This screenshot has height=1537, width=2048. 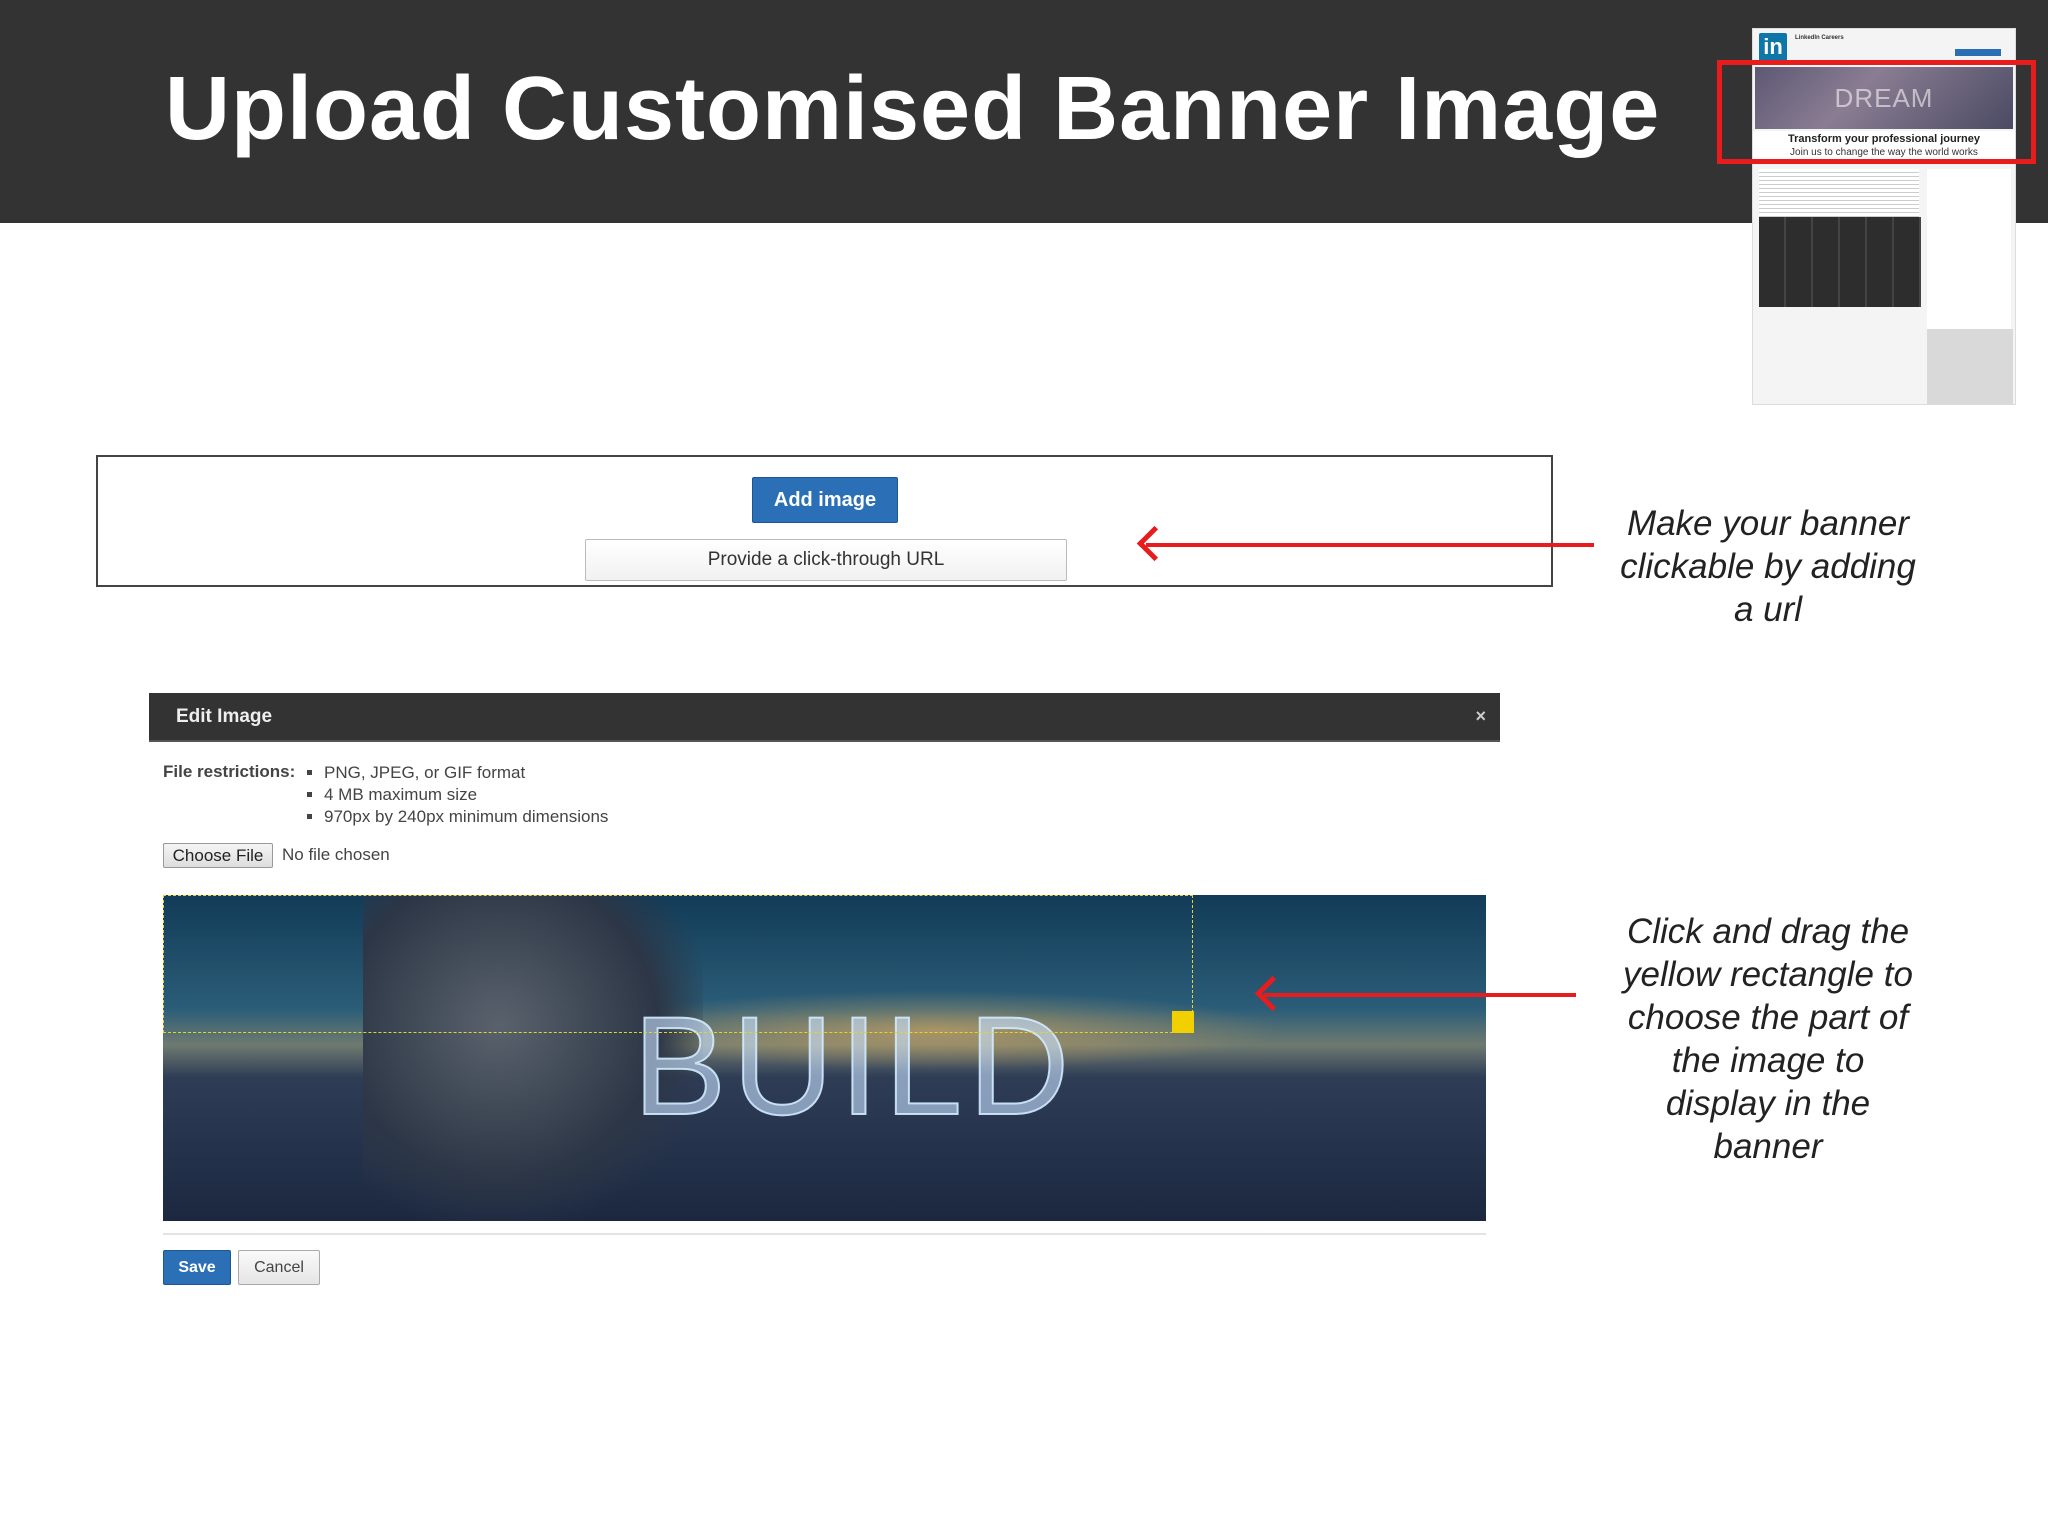 I want to click on note-line: Make your banner, so click(x=1768, y=523).